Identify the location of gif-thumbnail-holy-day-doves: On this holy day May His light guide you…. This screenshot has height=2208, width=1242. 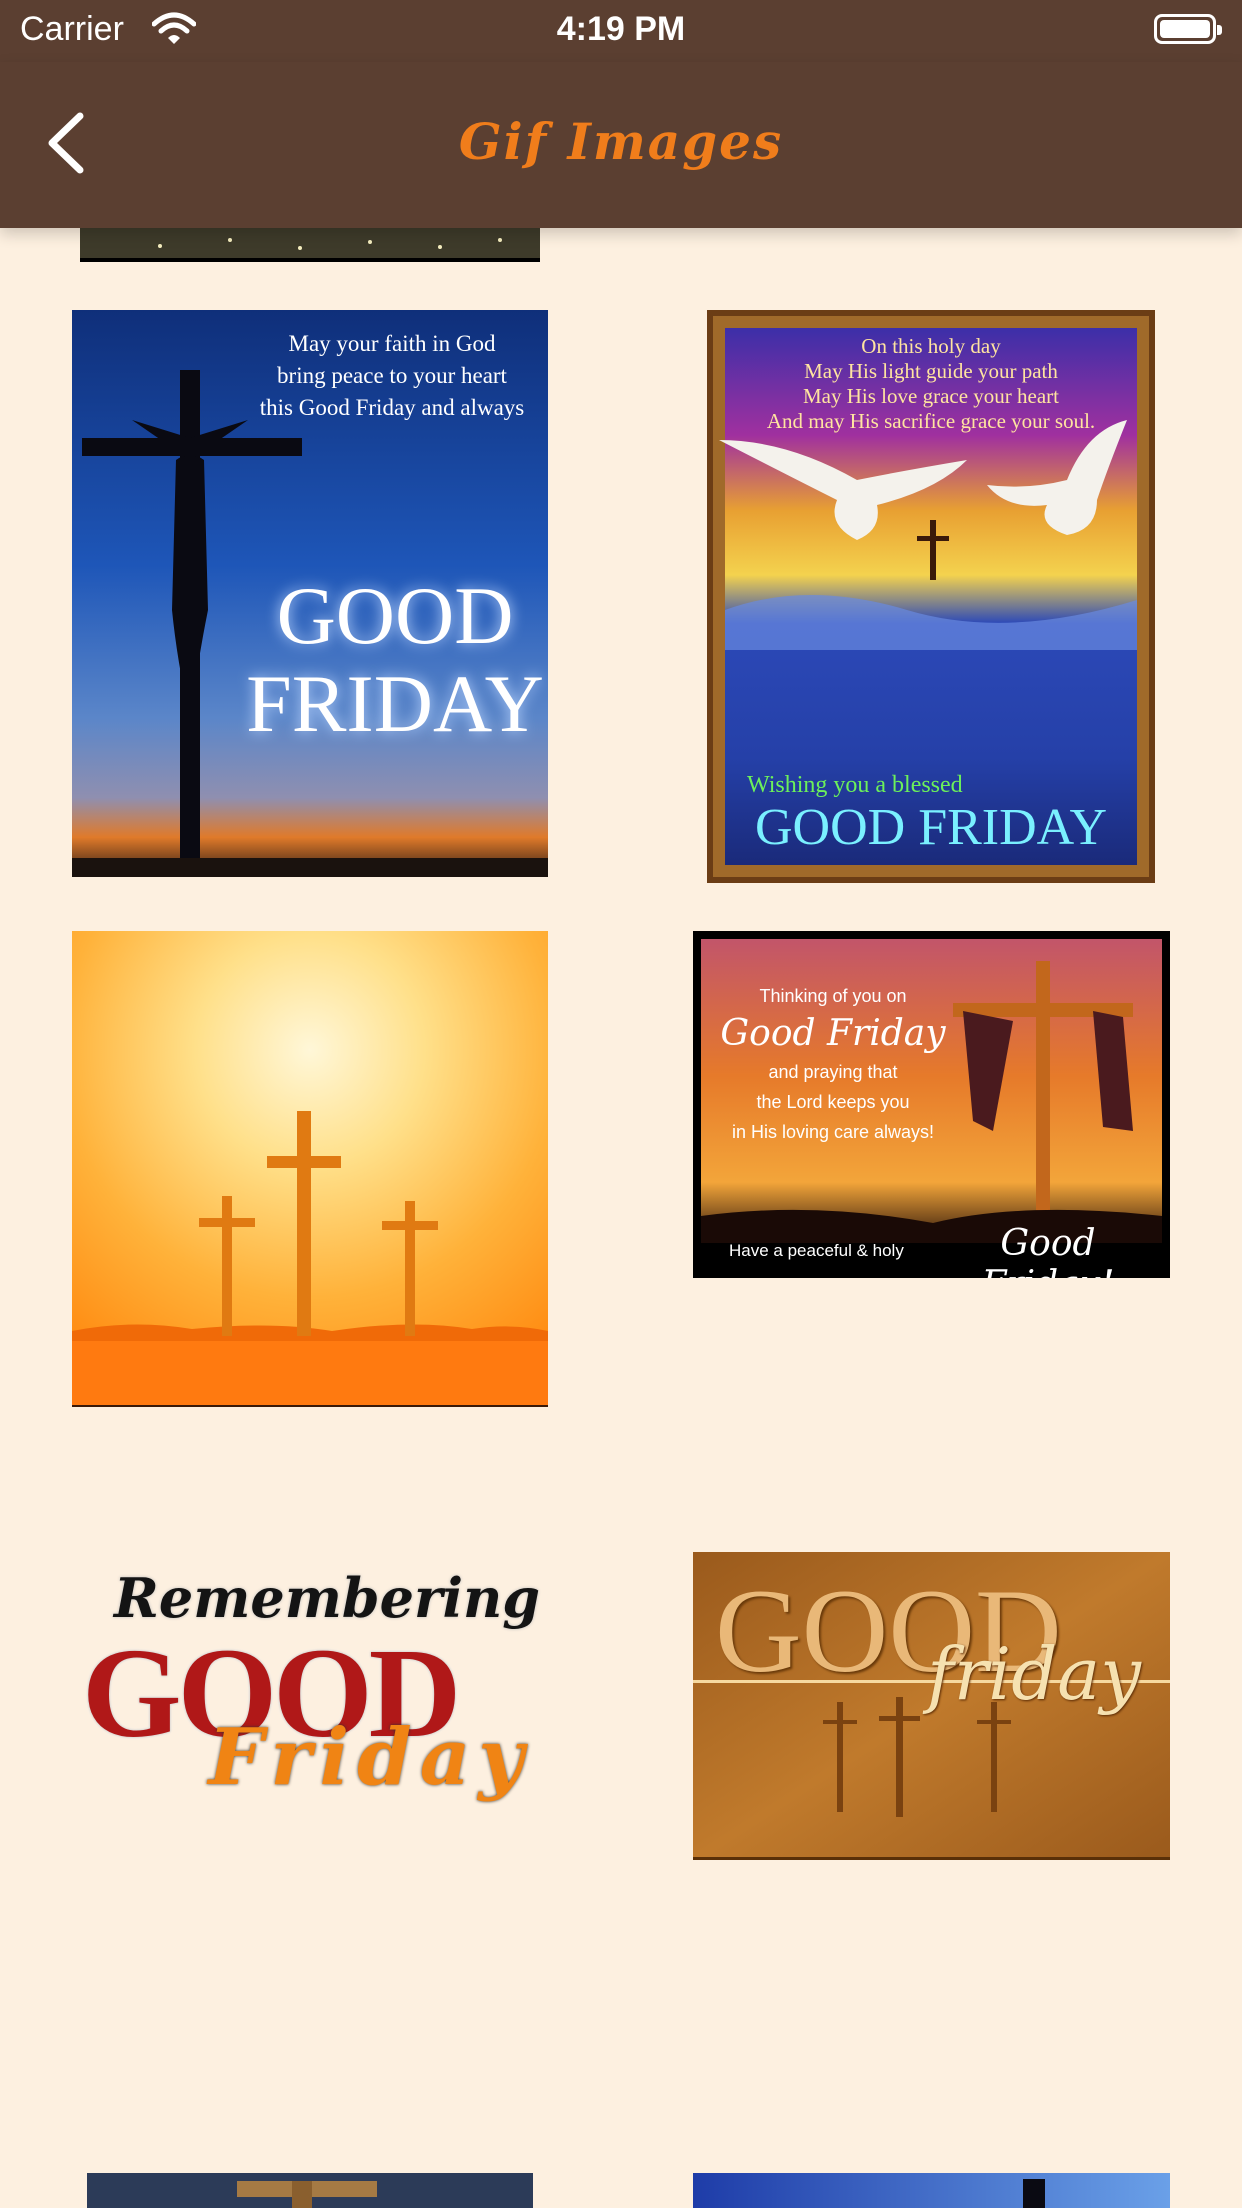
(931, 596).